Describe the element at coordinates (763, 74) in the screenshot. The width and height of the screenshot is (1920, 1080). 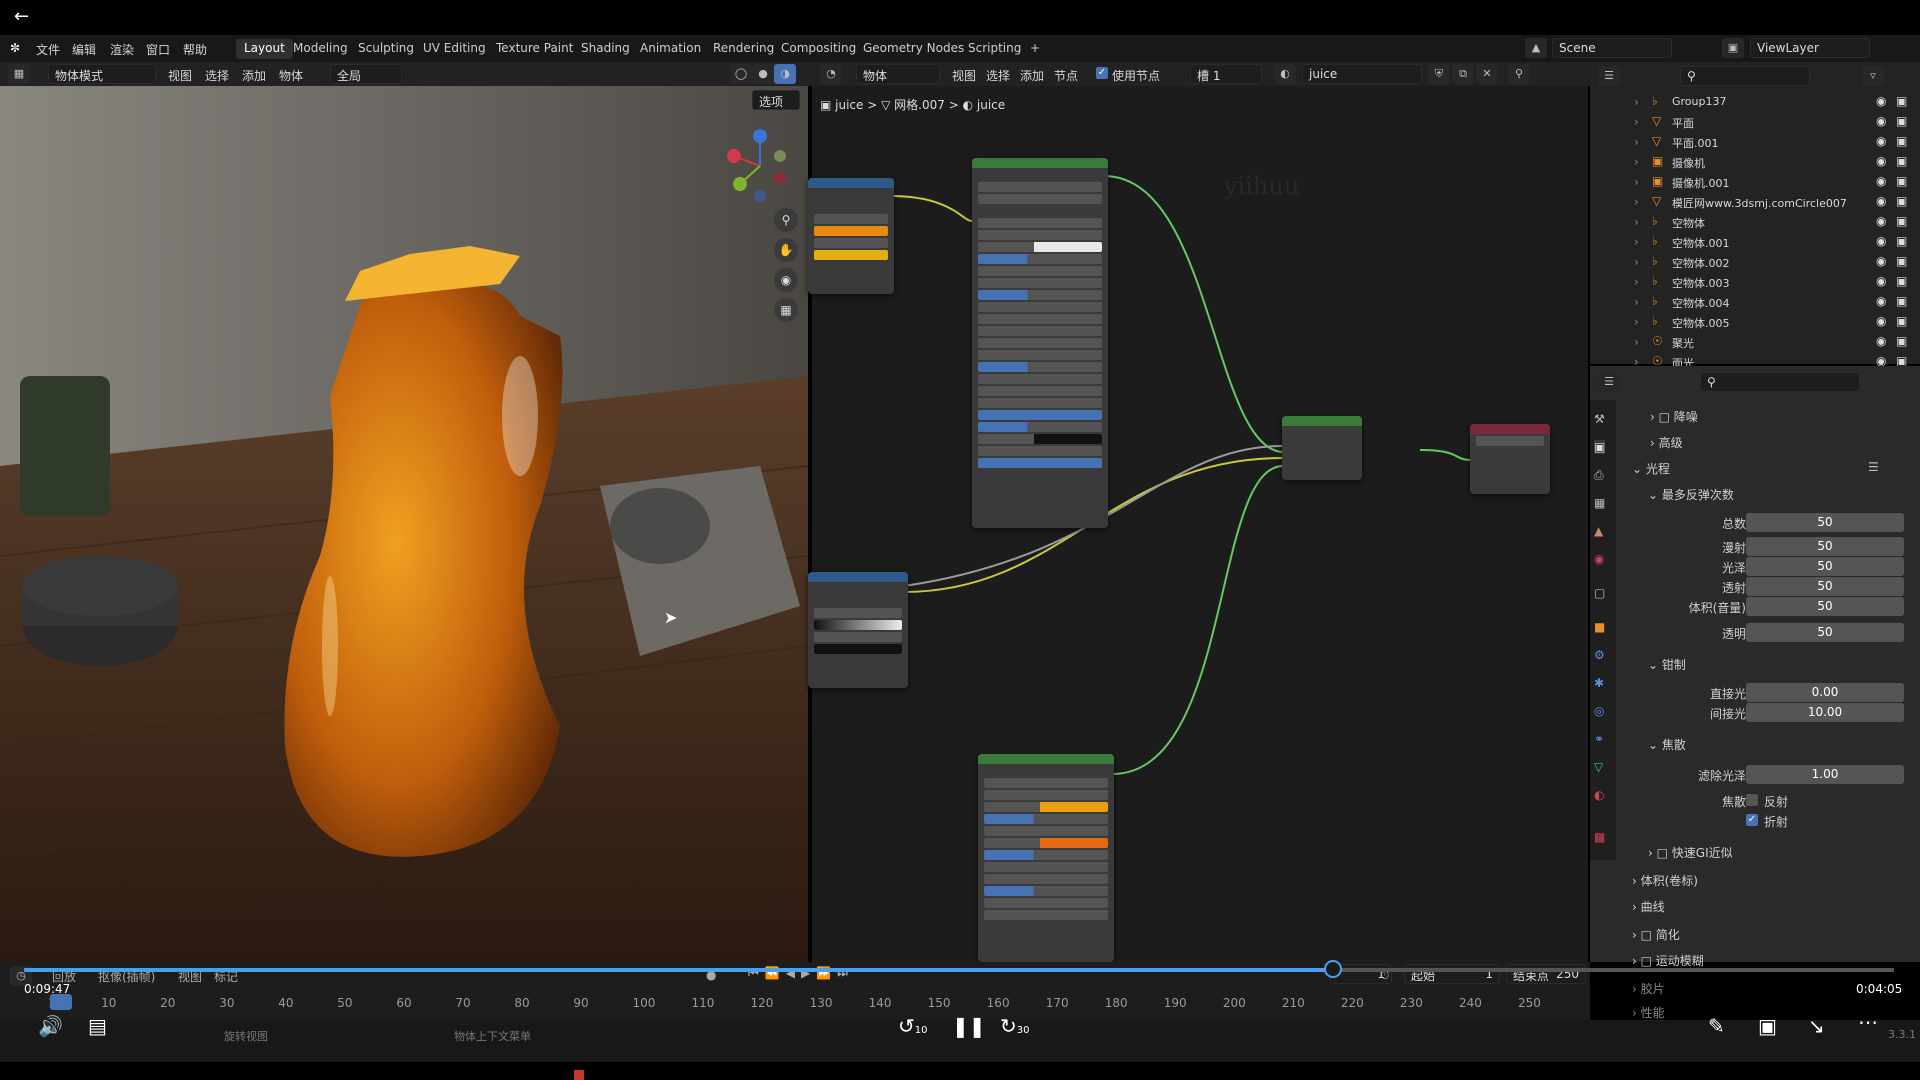
I see `solid-shading-icon: ●` at that location.